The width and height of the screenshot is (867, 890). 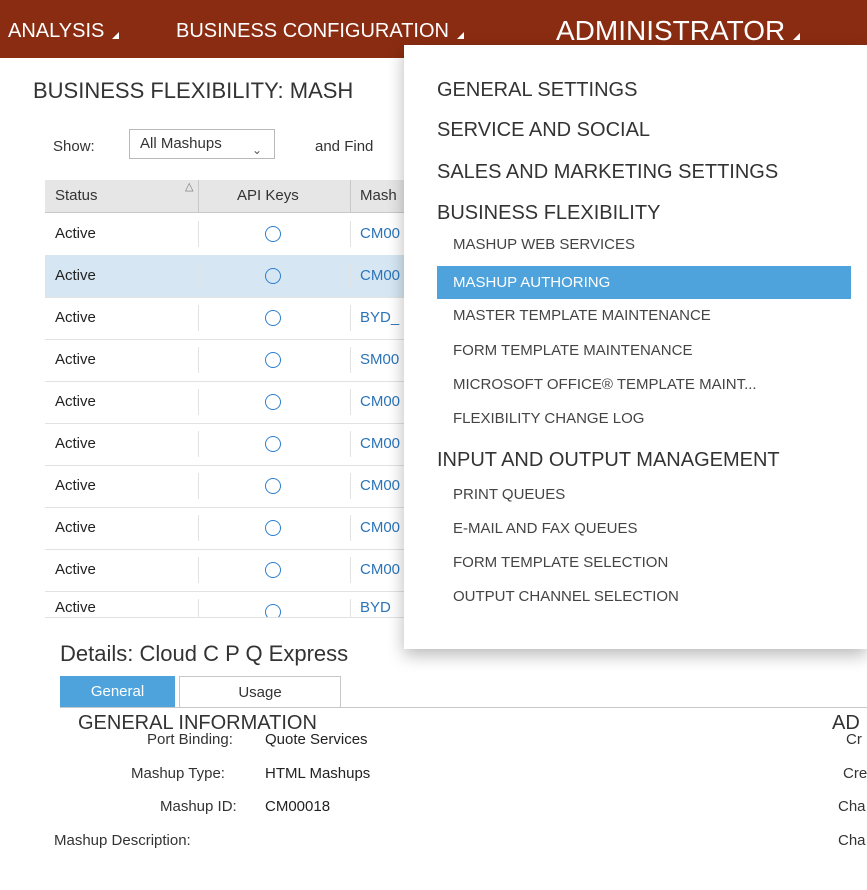 What do you see at coordinates (298, 806) in the screenshot?
I see `mashup-id-value: CM00018` at bounding box center [298, 806].